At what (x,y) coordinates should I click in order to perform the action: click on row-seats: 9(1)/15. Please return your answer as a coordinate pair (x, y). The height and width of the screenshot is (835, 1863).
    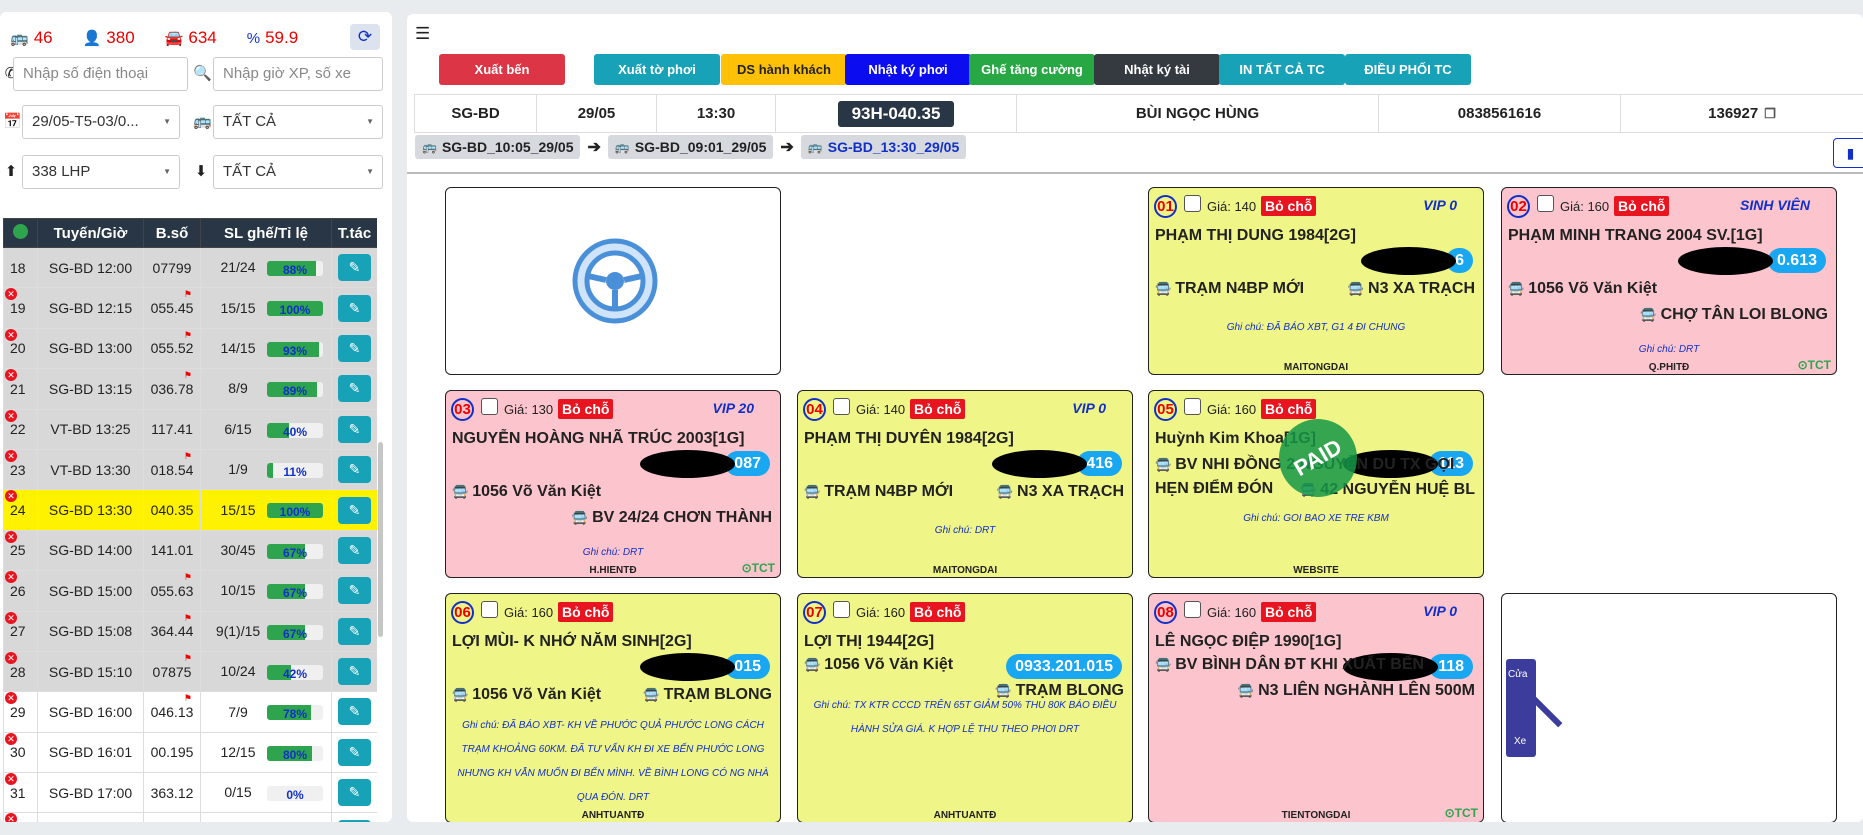
    Looking at the image, I should click on (238, 630).